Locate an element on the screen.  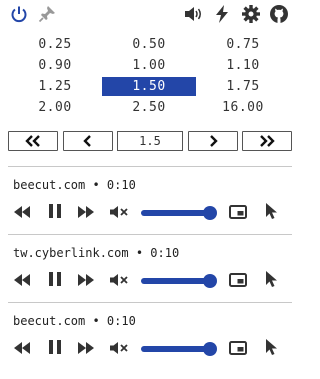
speed-option: 1.75 is located at coordinates (243, 86).